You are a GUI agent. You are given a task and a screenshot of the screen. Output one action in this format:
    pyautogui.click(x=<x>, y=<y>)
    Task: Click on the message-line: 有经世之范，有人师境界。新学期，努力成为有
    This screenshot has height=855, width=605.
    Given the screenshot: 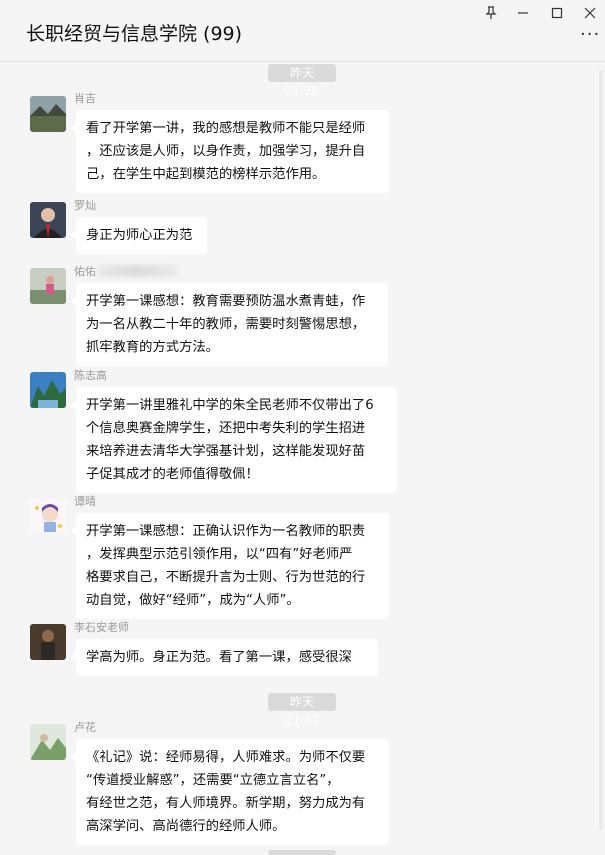 What is the action you would take?
    pyautogui.click(x=226, y=803)
    